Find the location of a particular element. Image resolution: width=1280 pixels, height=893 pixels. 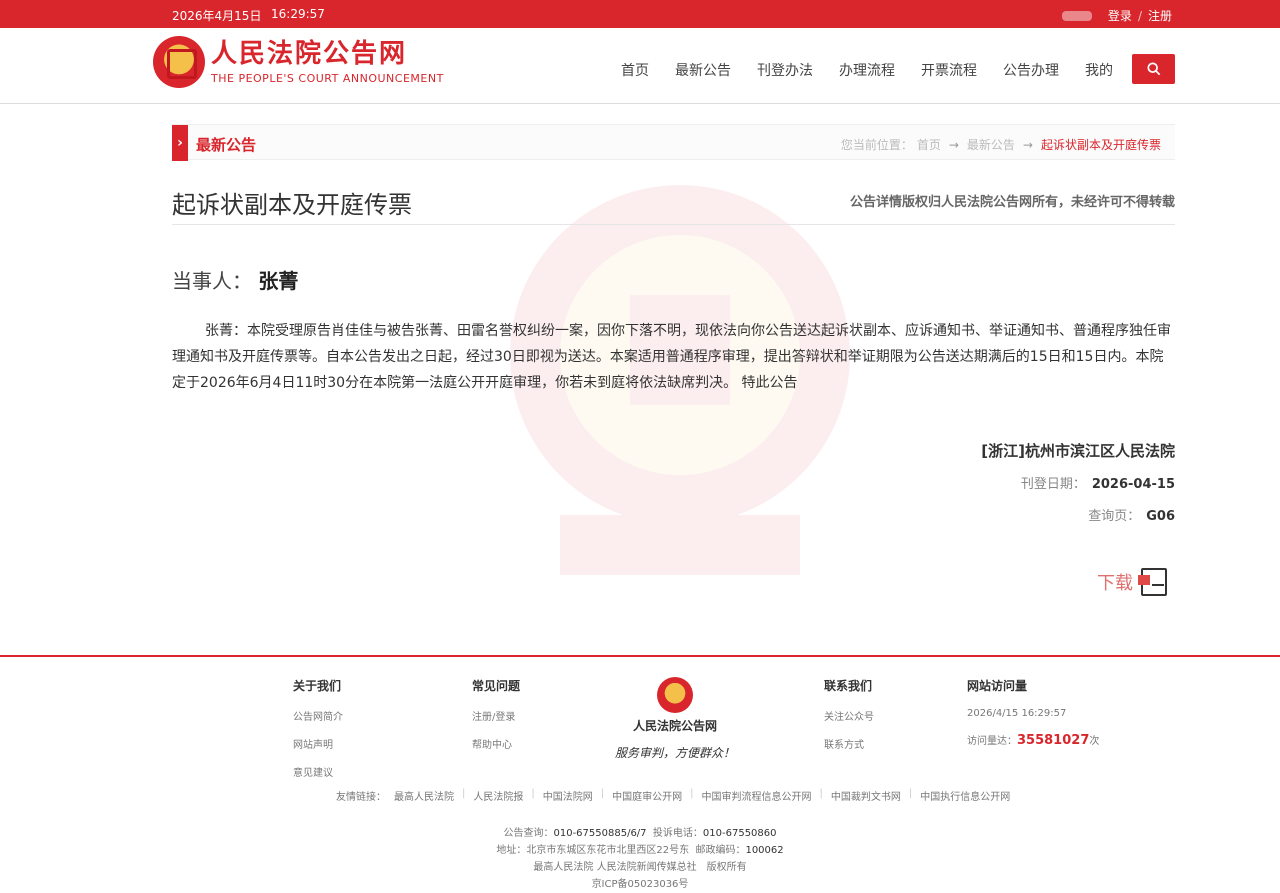

current-time: 16:29:57 is located at coordinates (298, 14).